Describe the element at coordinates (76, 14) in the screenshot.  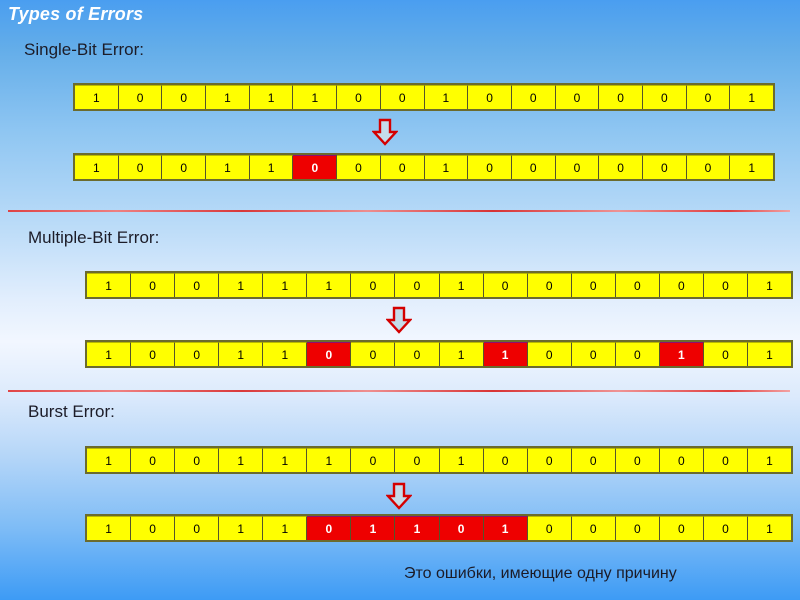
I see `page-title: Types of Errors` at that location.